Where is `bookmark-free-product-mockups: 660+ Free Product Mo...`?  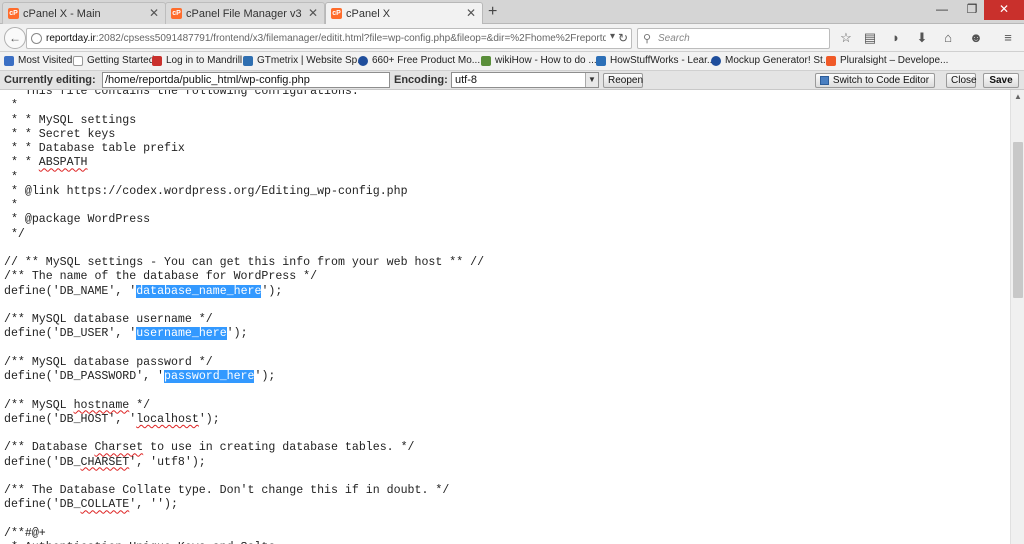 bookmark-free-product-mockups: 660+ Free Product Mo... is located at coordinates (419, 60).